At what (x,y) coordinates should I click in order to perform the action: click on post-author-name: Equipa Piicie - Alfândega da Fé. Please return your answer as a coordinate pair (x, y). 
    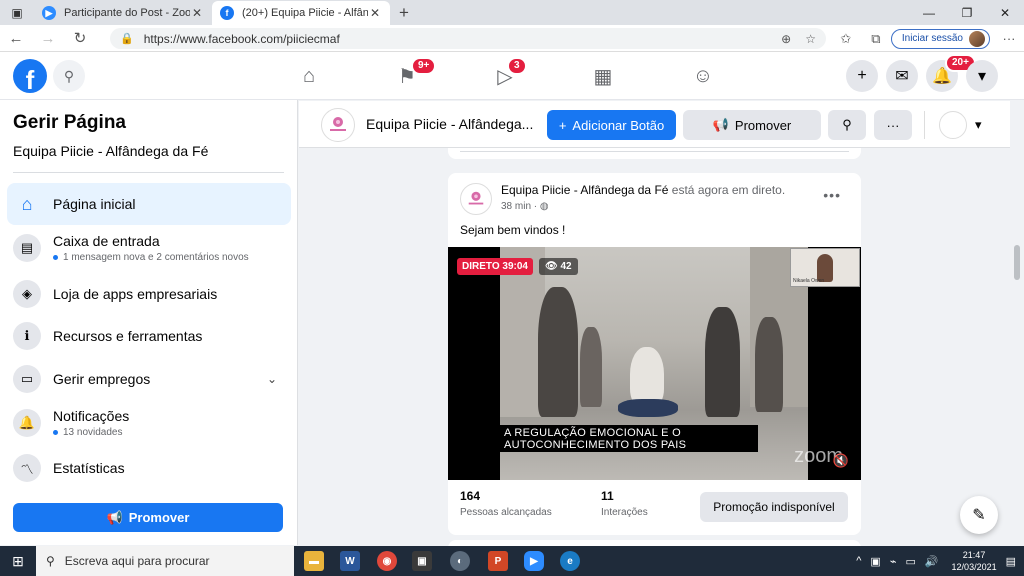
    Looking at the image, I should click on (584, 190).